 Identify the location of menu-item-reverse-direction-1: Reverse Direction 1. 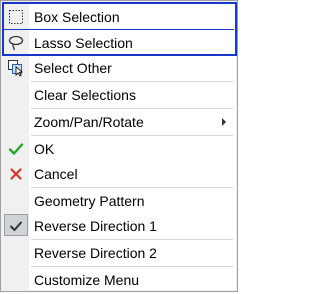
(119, 225).